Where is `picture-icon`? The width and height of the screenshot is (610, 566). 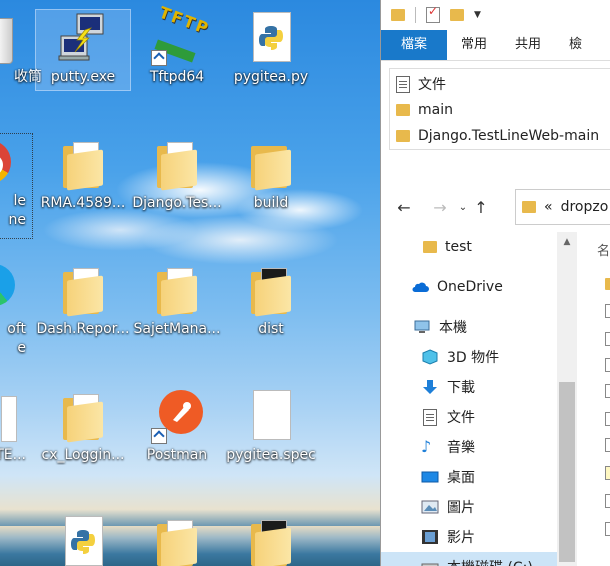
picture-icon is located at coordinates (430, 507).